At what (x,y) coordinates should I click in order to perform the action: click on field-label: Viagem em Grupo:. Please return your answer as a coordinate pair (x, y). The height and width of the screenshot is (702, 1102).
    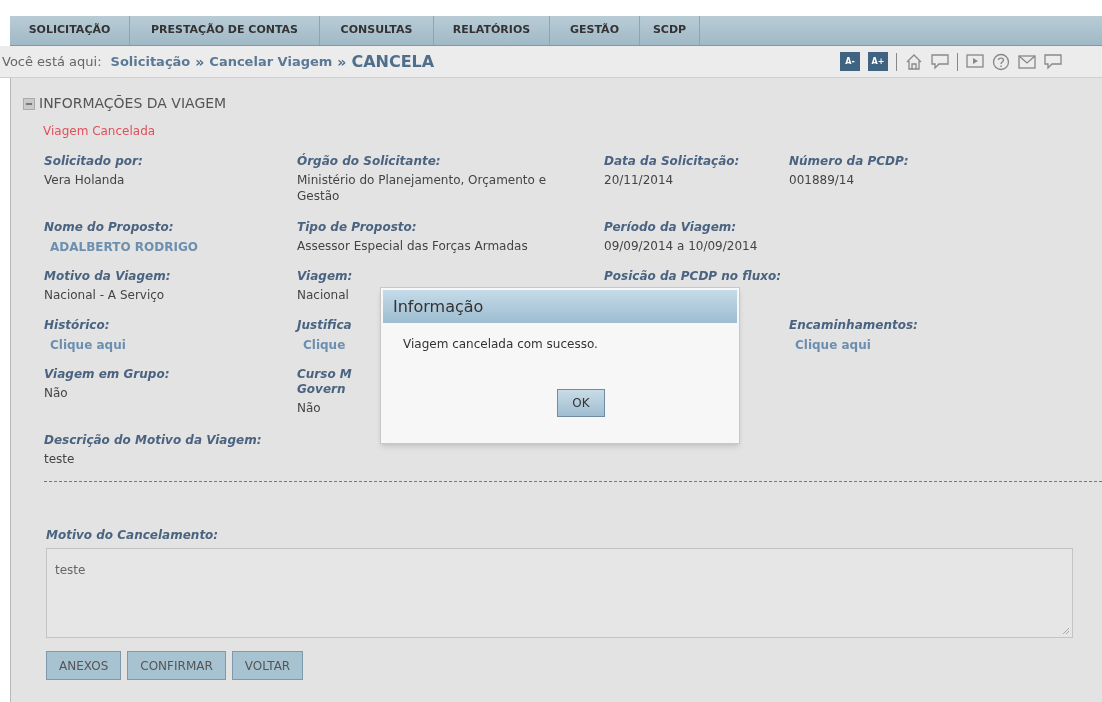
    Looking at the image, I should click on (107, 374).